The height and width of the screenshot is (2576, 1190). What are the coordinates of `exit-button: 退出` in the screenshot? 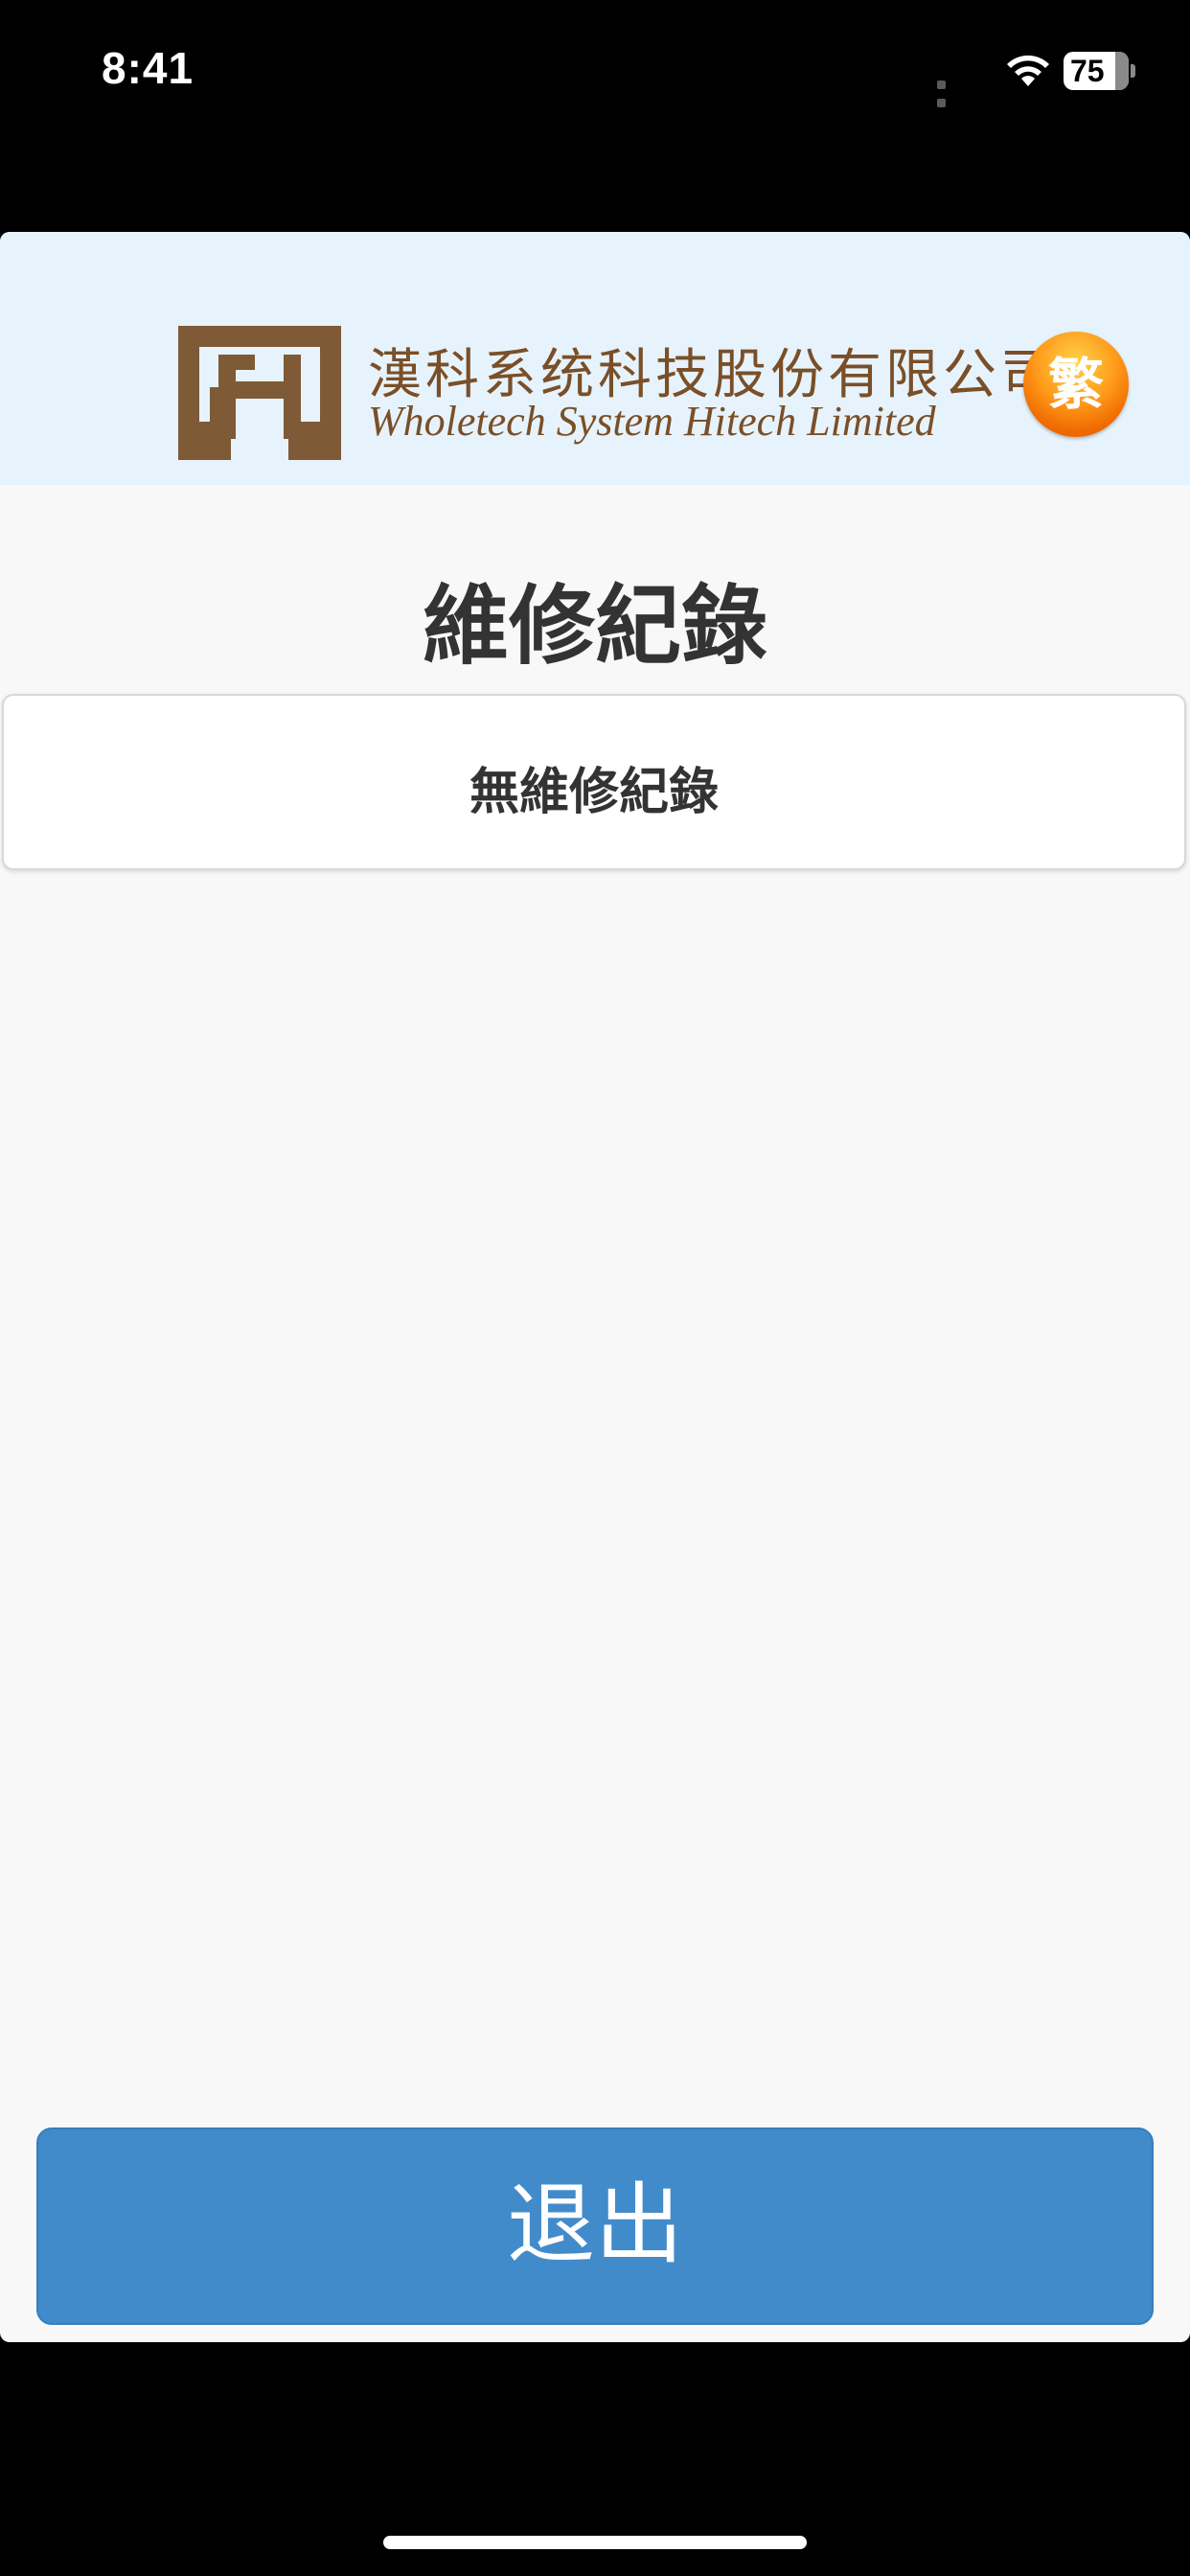 It's located at (595, 2226).